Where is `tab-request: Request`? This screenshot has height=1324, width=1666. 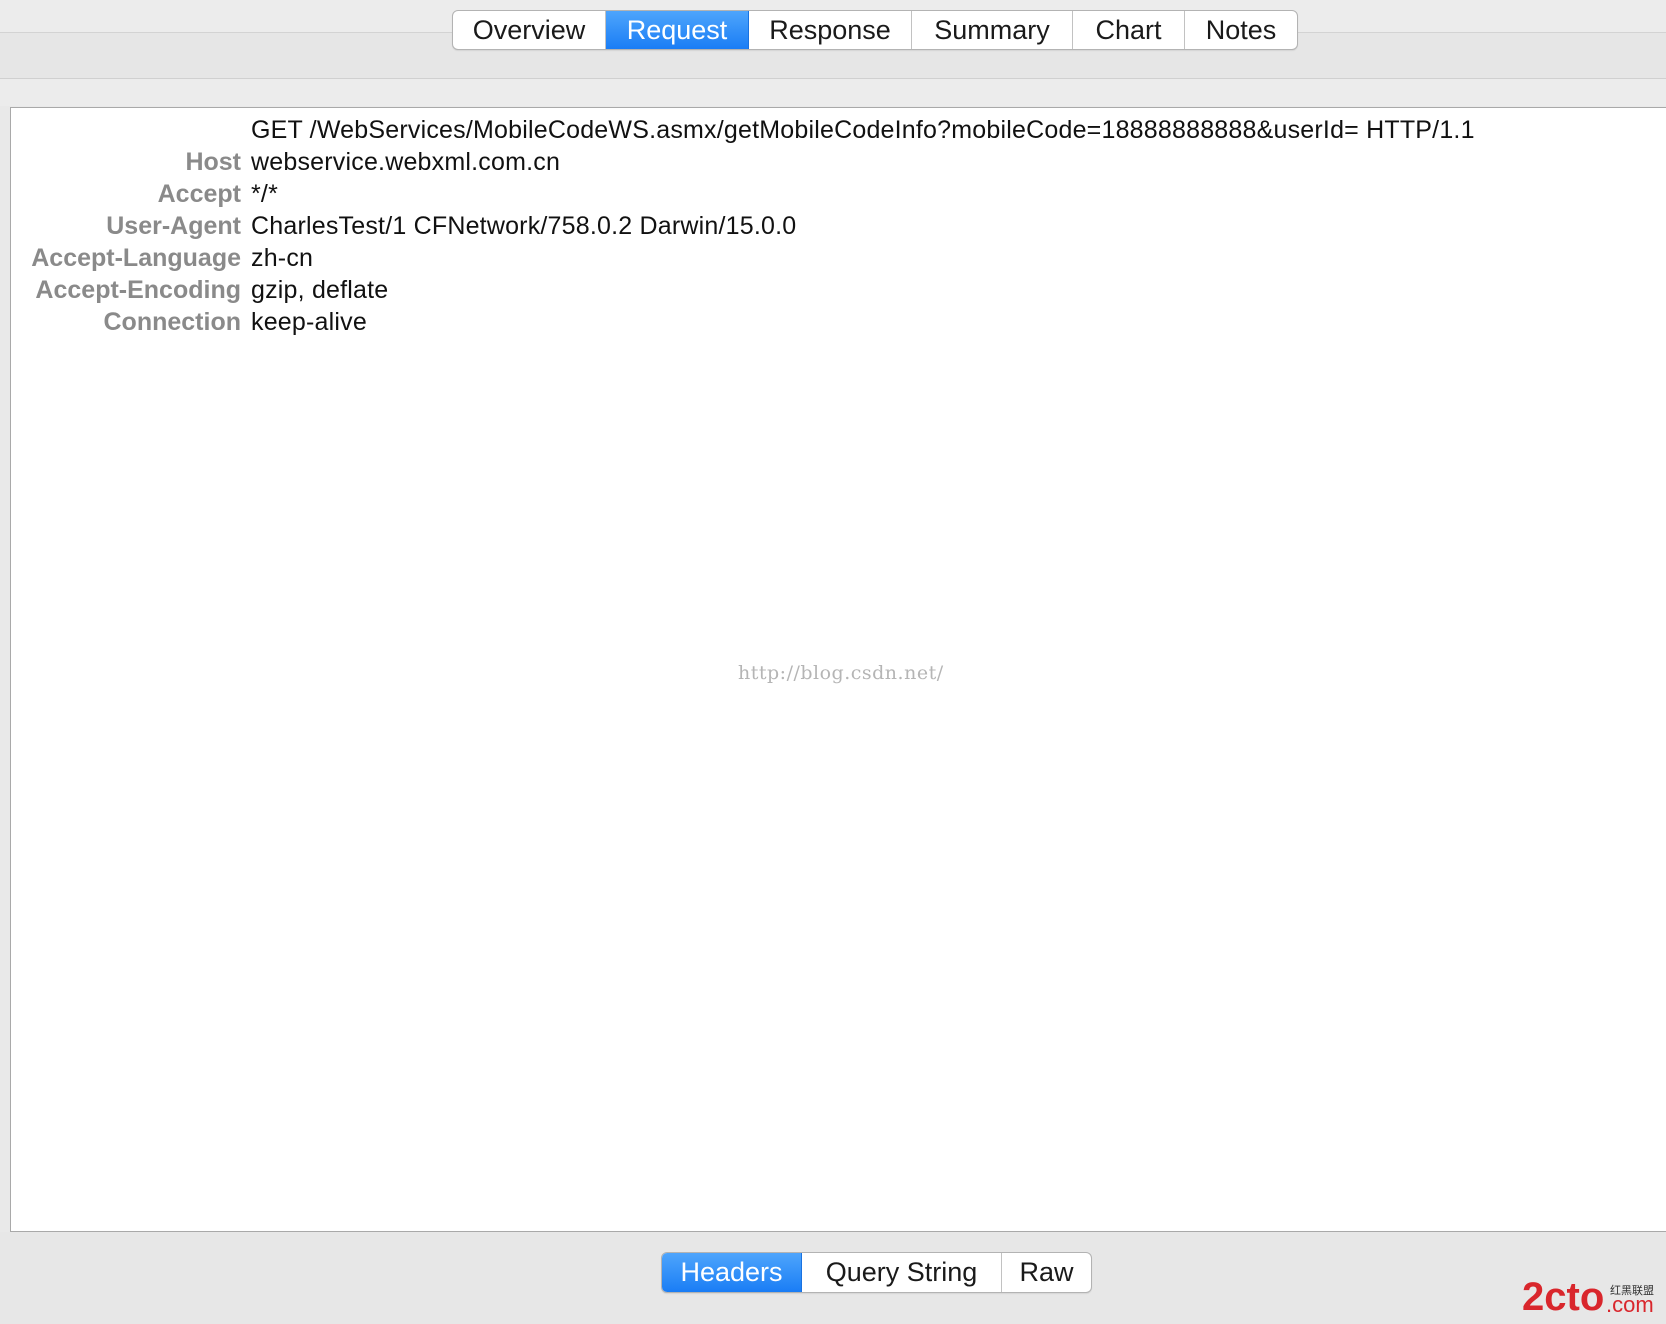
tab-request: Request is located at coordinates (677, 30).